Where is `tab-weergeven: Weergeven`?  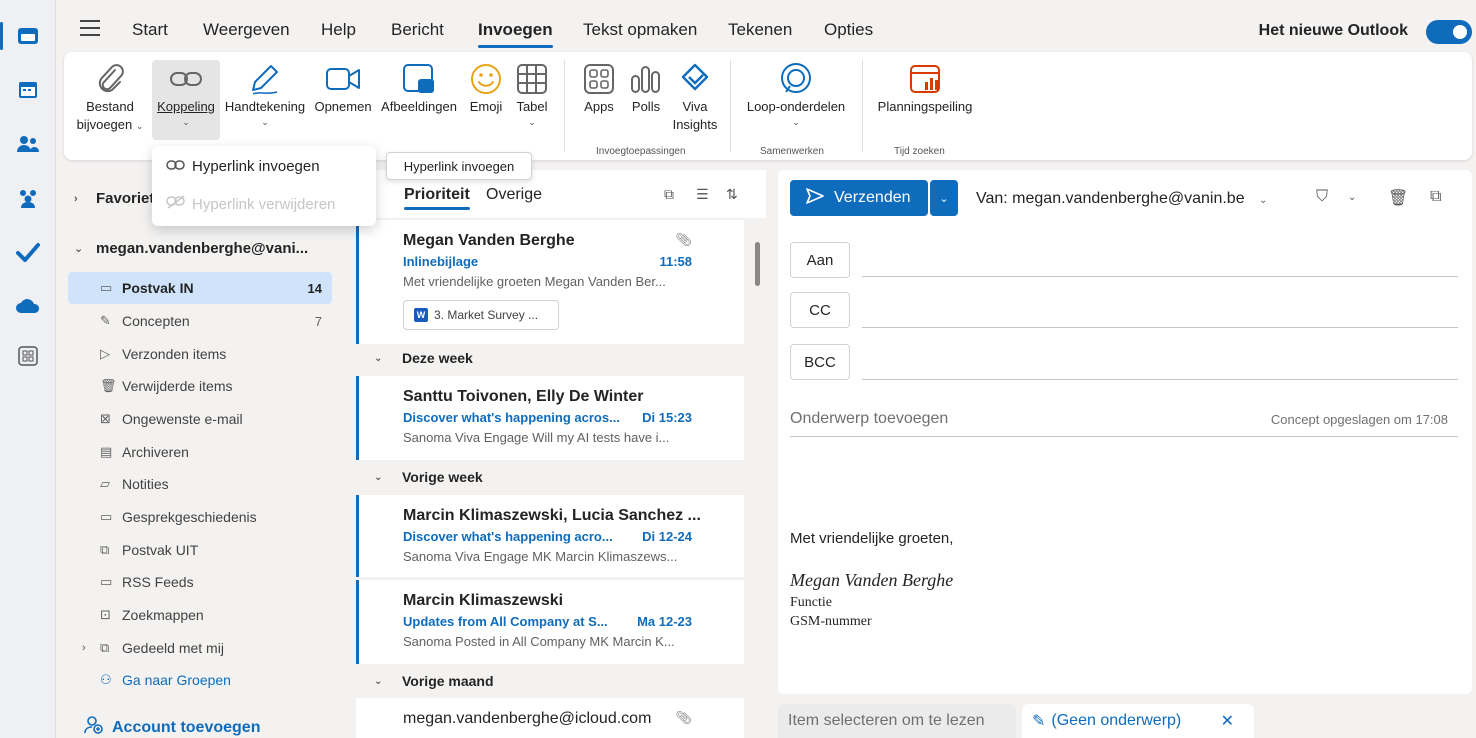 tab-weergeven: Weergeven is located at coordinates (246, 30).